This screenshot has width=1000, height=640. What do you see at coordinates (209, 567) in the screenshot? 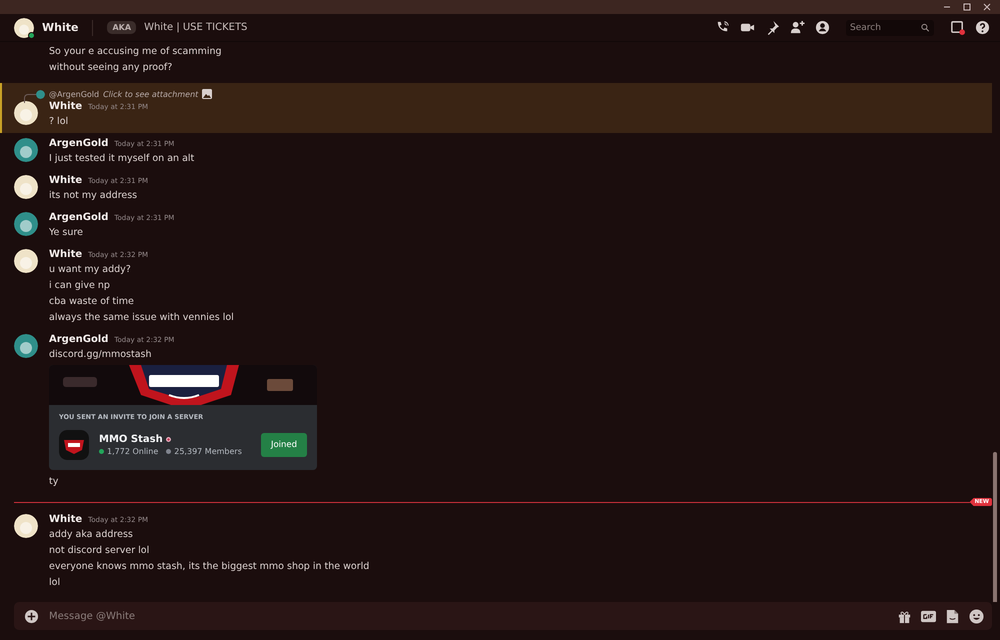
I see `message-text: everyone knows mmo stash, its the biggest mmo shop in the world` at bounding box center [209, 567].